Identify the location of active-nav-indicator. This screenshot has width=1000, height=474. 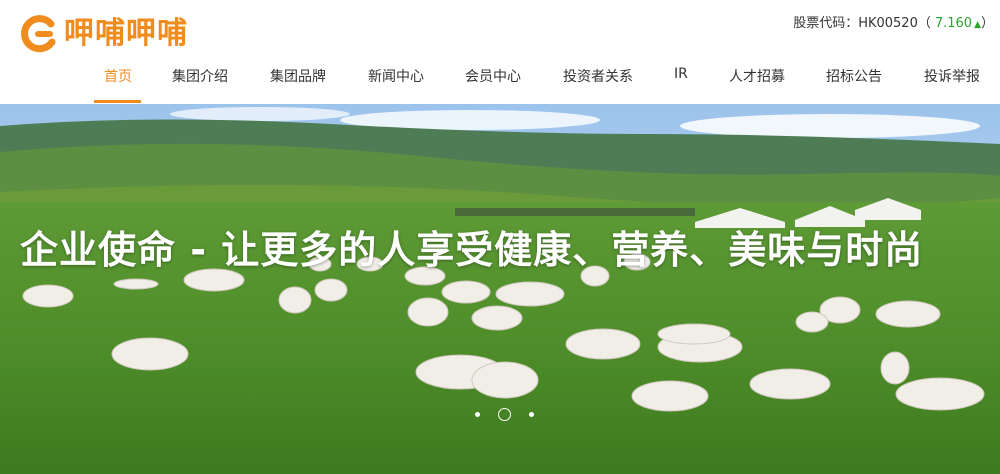
(117, 101).